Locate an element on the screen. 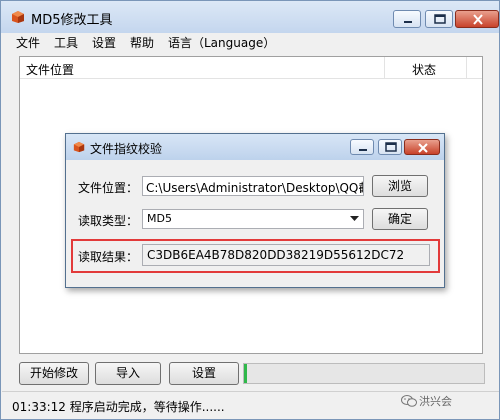 This screenshot has width=500, height=420. menu-settings: 设置 is located at coordinates (104, 42).